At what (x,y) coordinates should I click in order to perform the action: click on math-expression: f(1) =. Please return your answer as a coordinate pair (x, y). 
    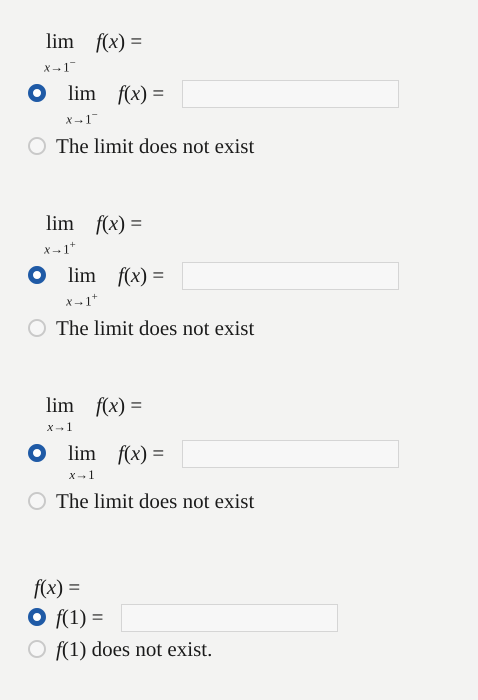
    Looking at the image, I should click on (80, 617).